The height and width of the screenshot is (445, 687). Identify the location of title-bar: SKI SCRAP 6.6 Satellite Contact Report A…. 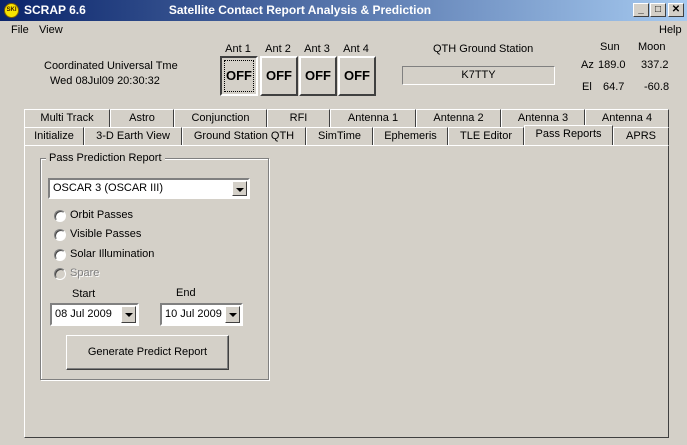
(343, 10).